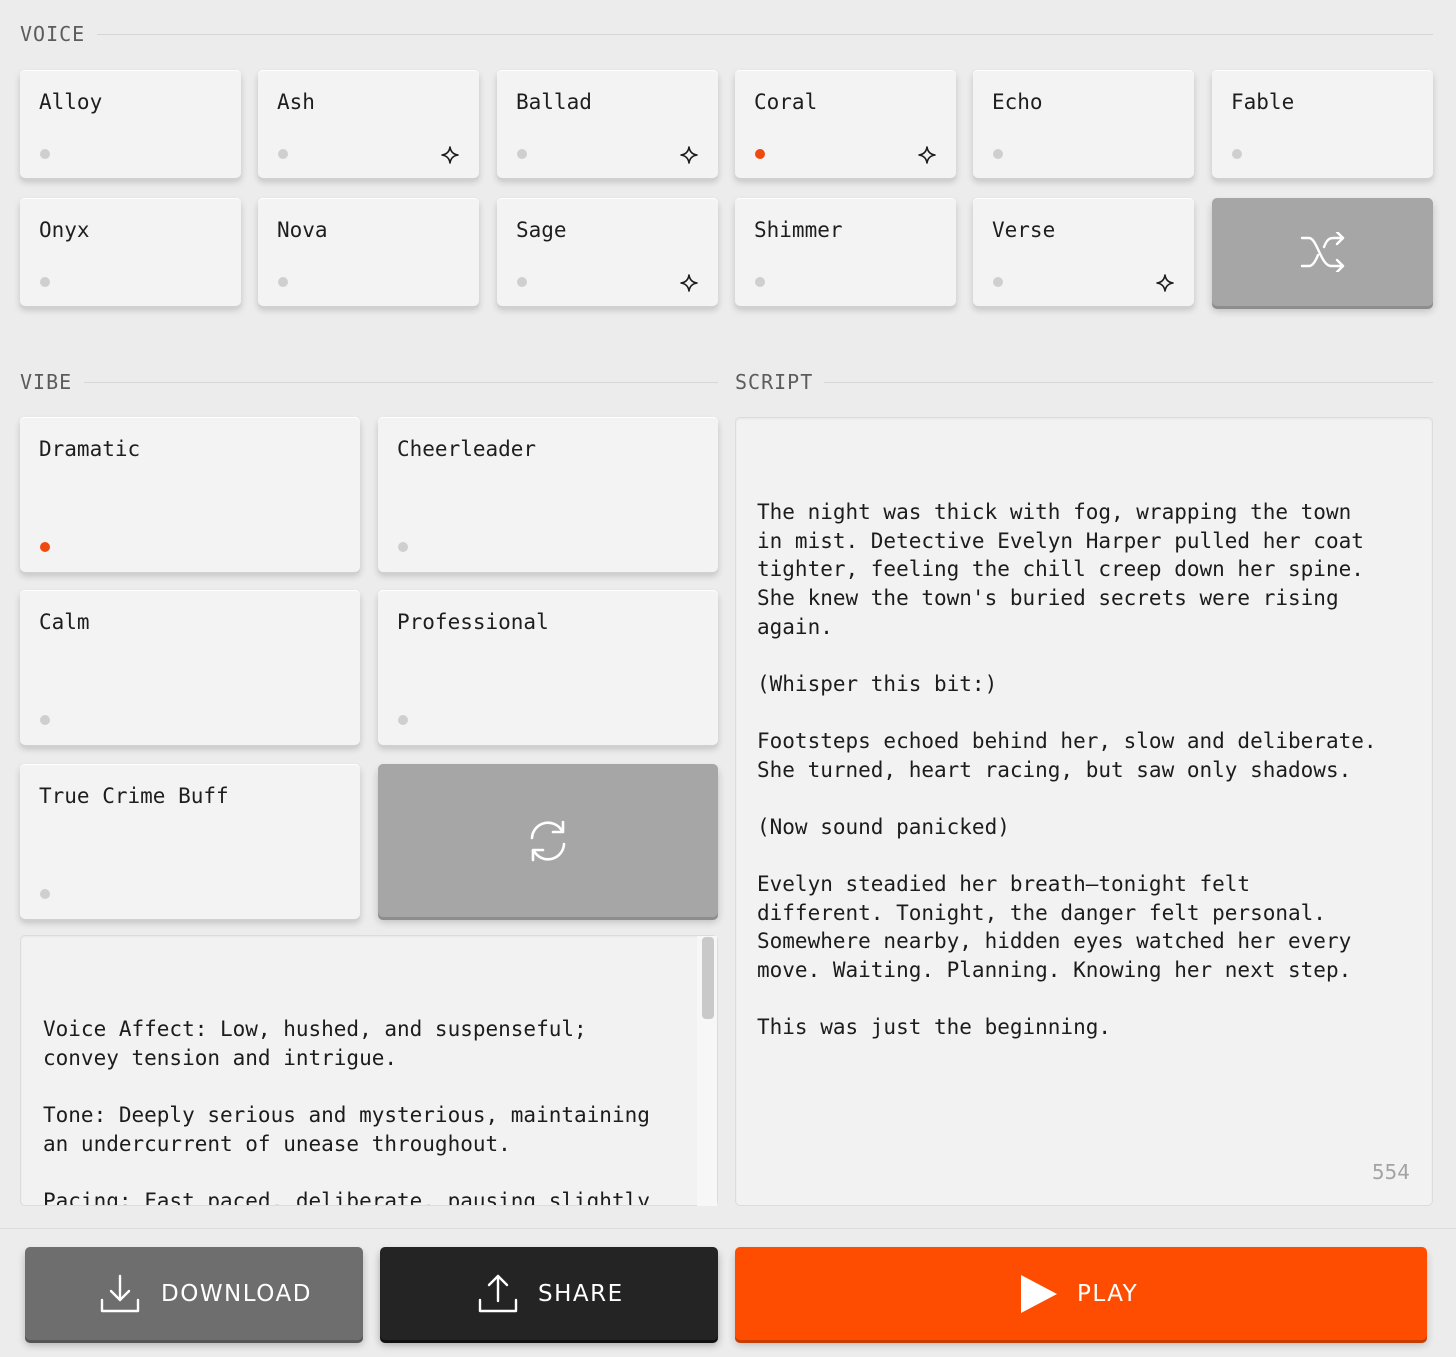  Describe the element at coordinates (1083, 124) in the screenshot. I see `voice-card-echo: Echo` at that location.